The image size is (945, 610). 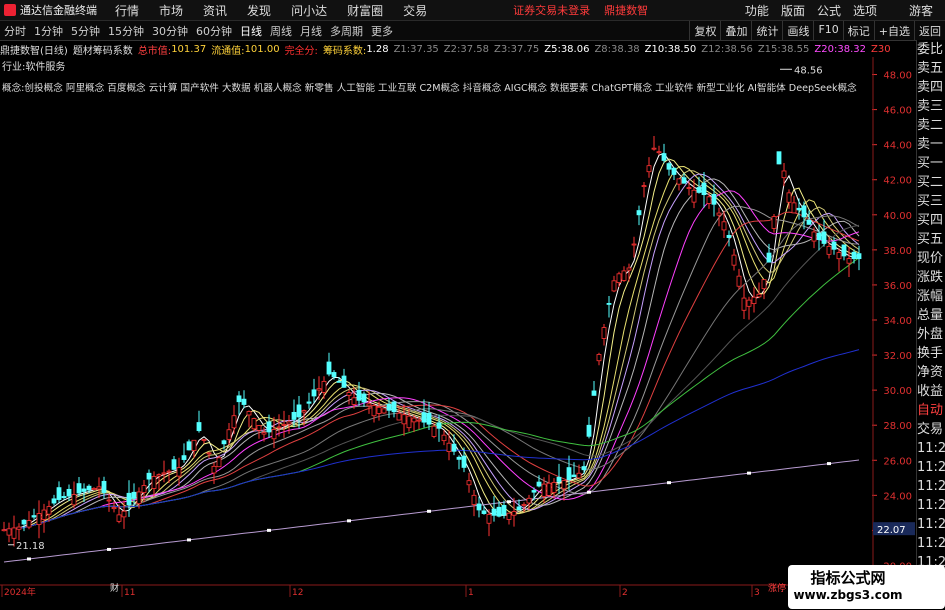 I want to click on menu-caifuquan: 财富圈, so click(x=365, y=10).